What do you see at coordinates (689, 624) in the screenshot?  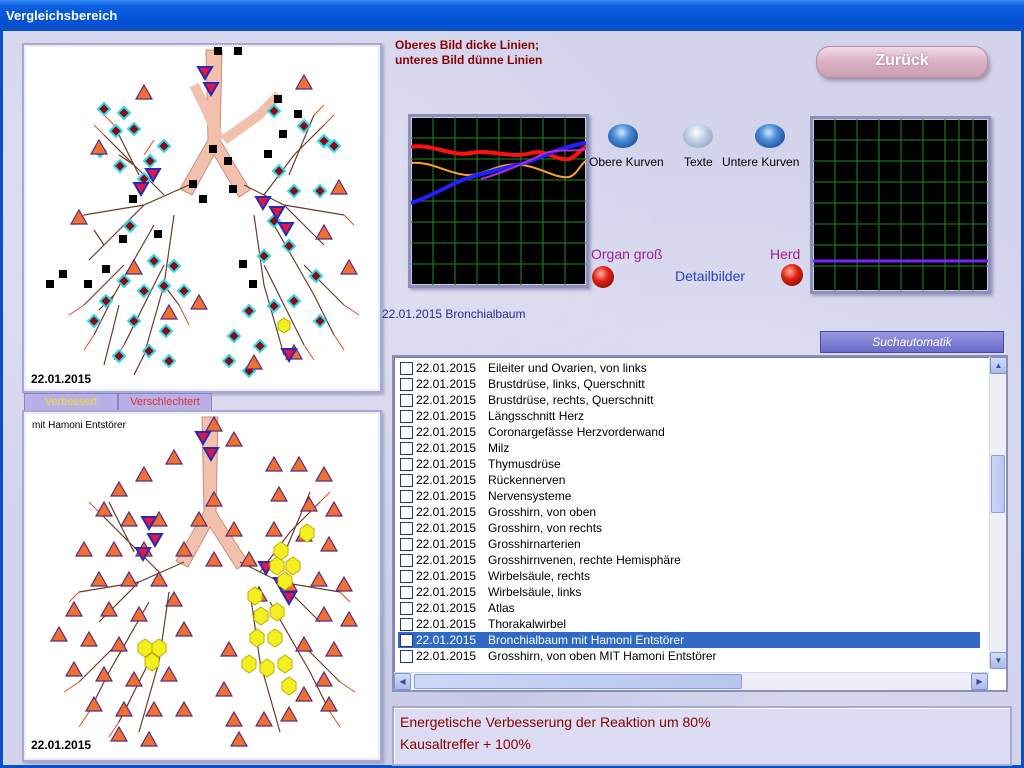 I see `list-item: 22.01.2015 Thorakalwirbel` at bounding box center [689, 624].